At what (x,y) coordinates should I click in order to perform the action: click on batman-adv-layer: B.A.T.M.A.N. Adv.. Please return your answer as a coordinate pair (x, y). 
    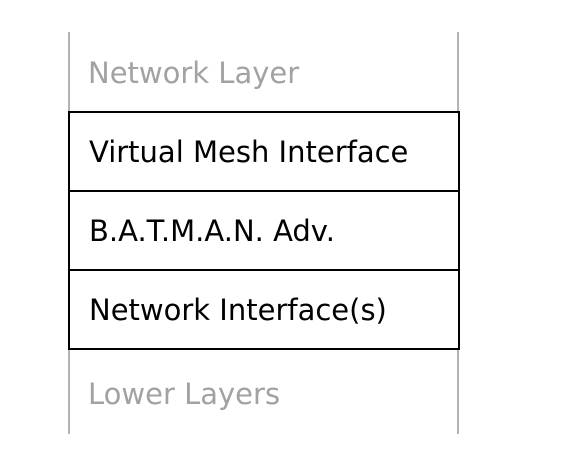
    Looking at the image, I should click on (264, 230).